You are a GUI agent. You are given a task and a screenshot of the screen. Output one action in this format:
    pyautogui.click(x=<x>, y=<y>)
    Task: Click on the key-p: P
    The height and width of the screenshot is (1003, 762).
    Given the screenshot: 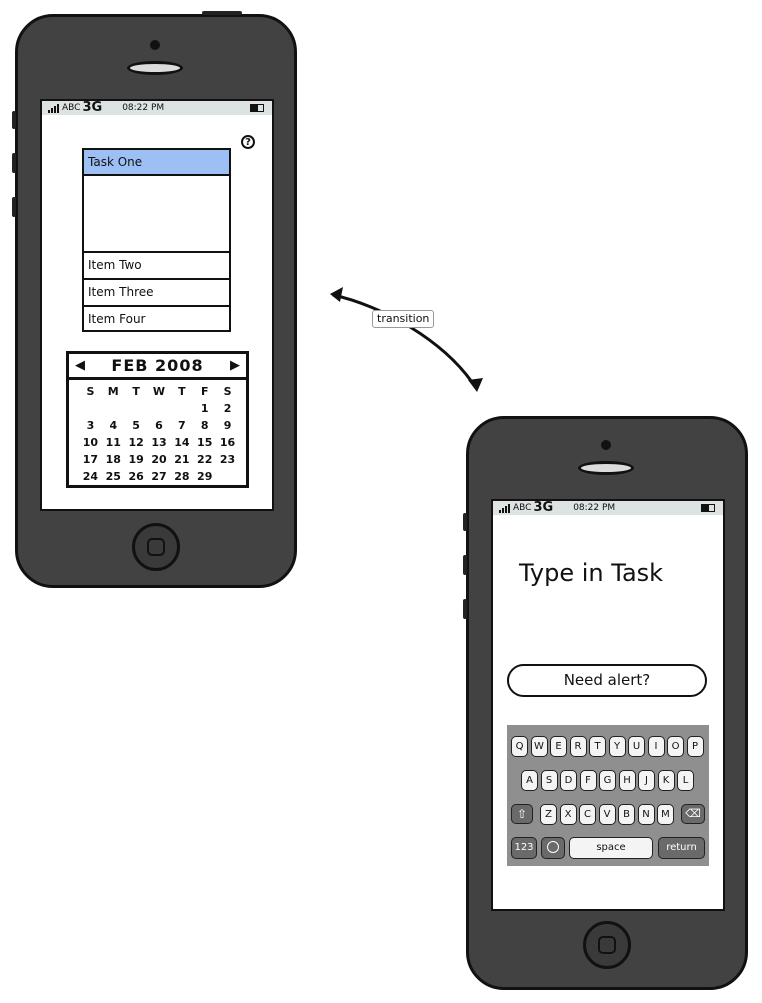 What is the action you would take?
    pyautogui.click(x=695, y=746)
    